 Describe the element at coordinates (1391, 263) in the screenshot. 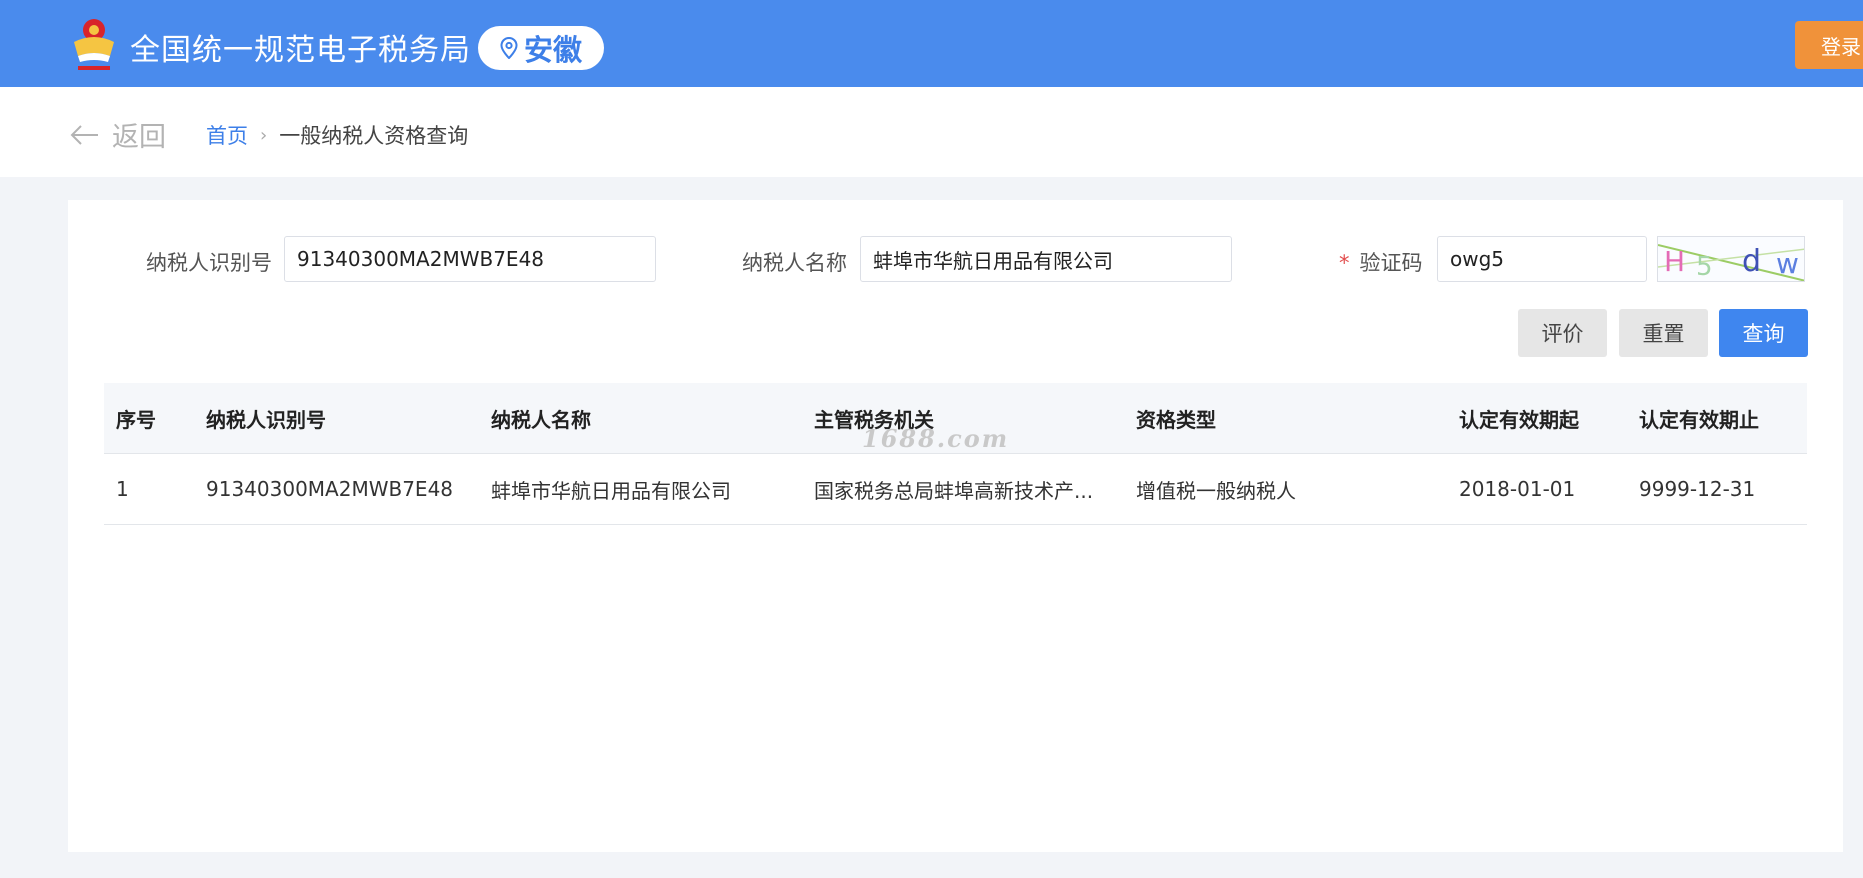

I see `captcha-label-text: 验证码` at that location.